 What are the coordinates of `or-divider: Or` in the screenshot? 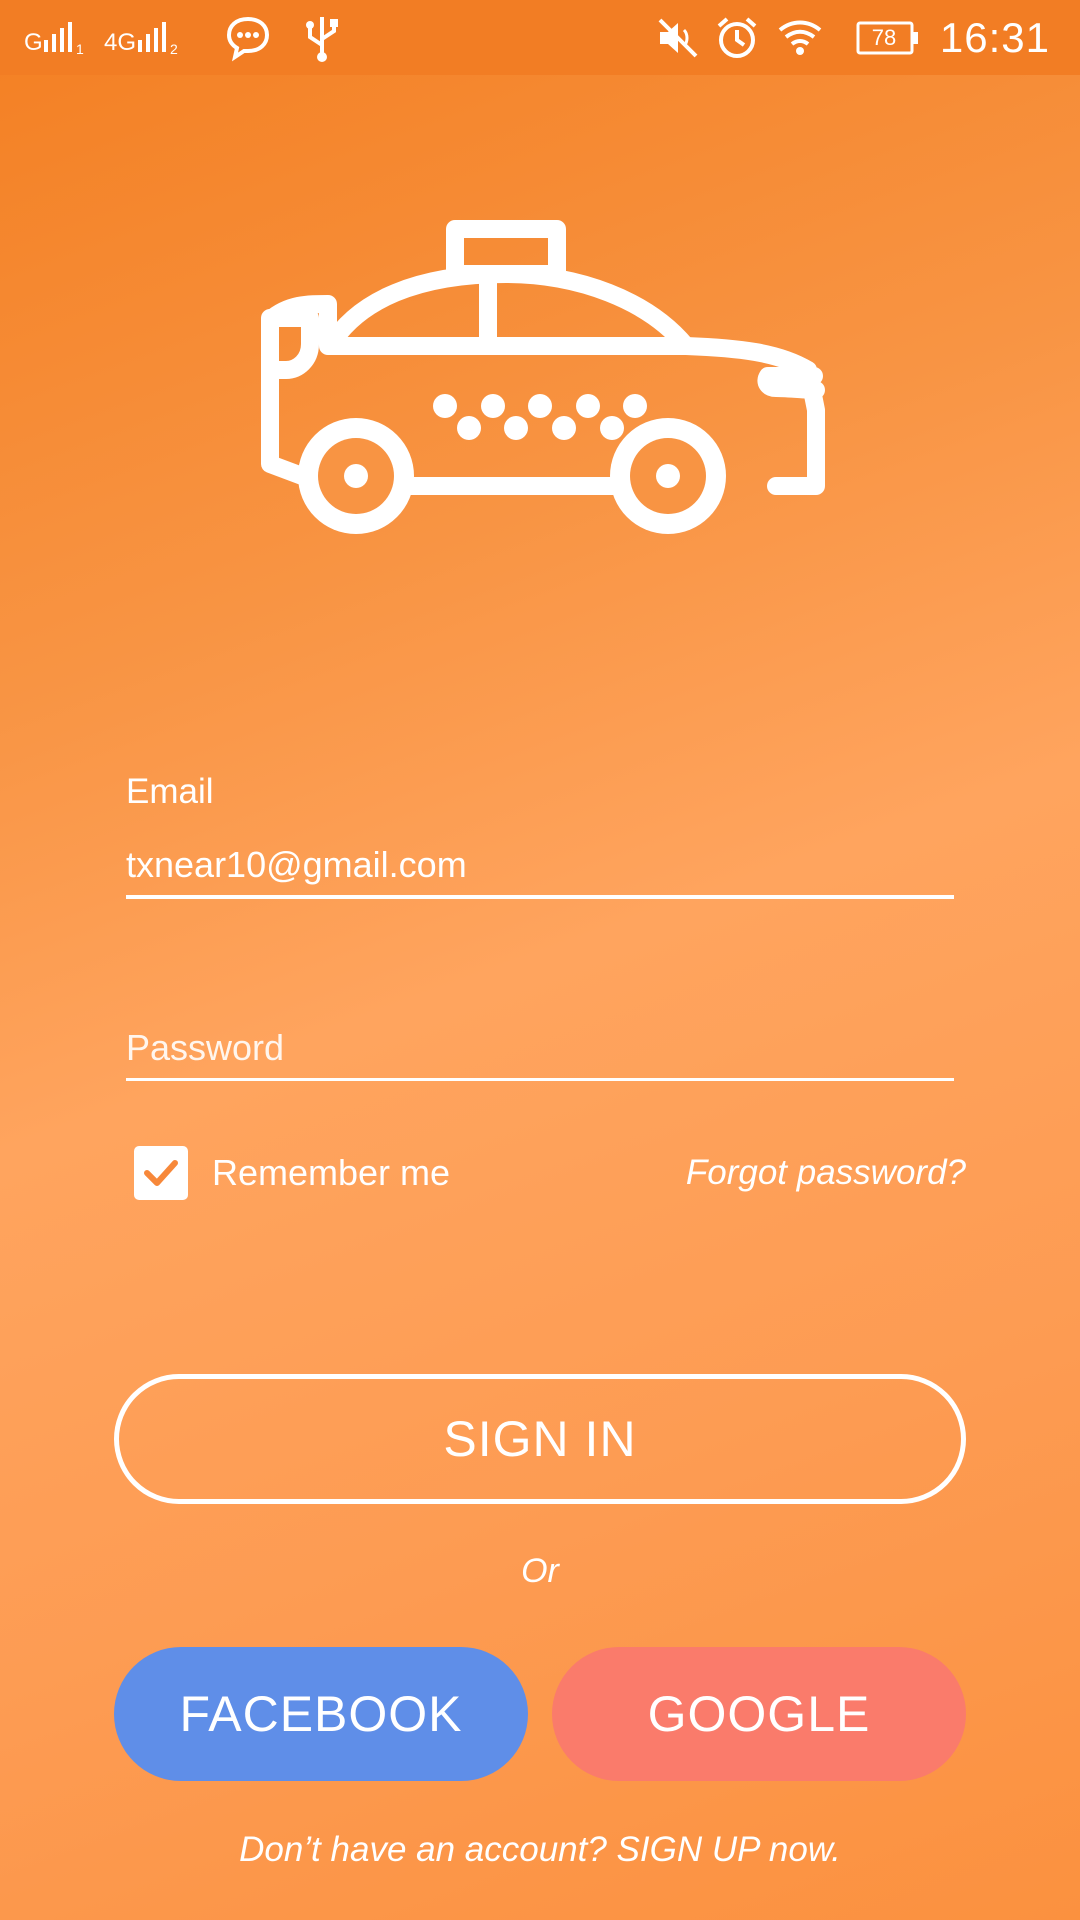 It's located at (540, 1571).